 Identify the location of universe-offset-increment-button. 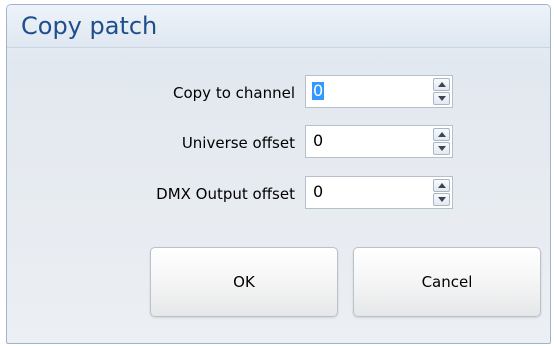
(441, 134).